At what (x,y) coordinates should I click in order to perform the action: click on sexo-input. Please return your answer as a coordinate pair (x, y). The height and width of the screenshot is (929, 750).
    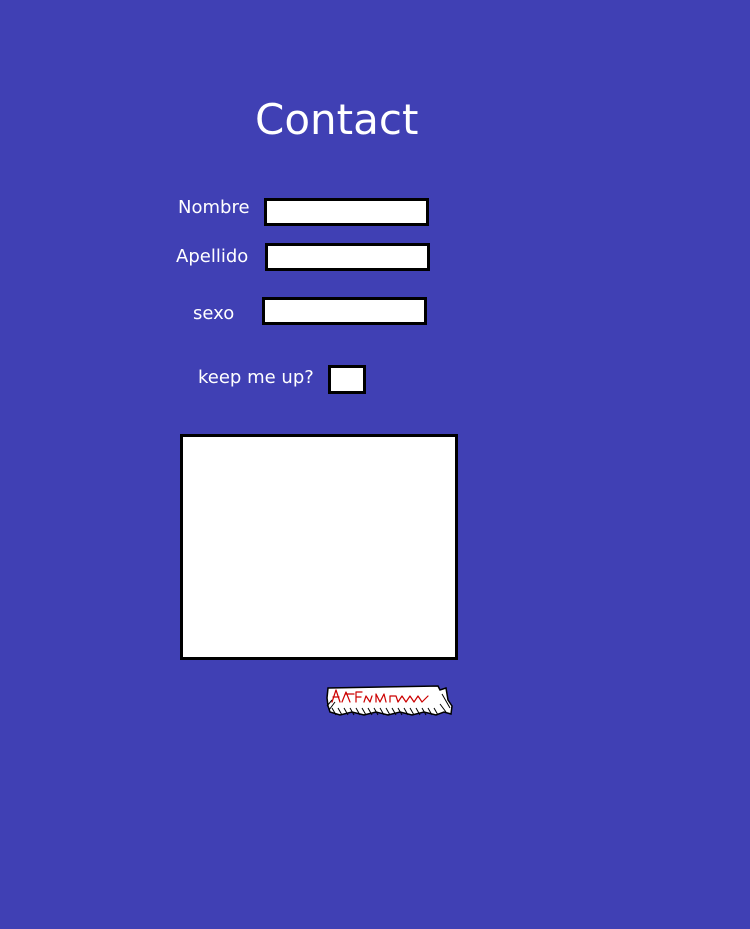
    Looking at the image, I should click on (344, 311).